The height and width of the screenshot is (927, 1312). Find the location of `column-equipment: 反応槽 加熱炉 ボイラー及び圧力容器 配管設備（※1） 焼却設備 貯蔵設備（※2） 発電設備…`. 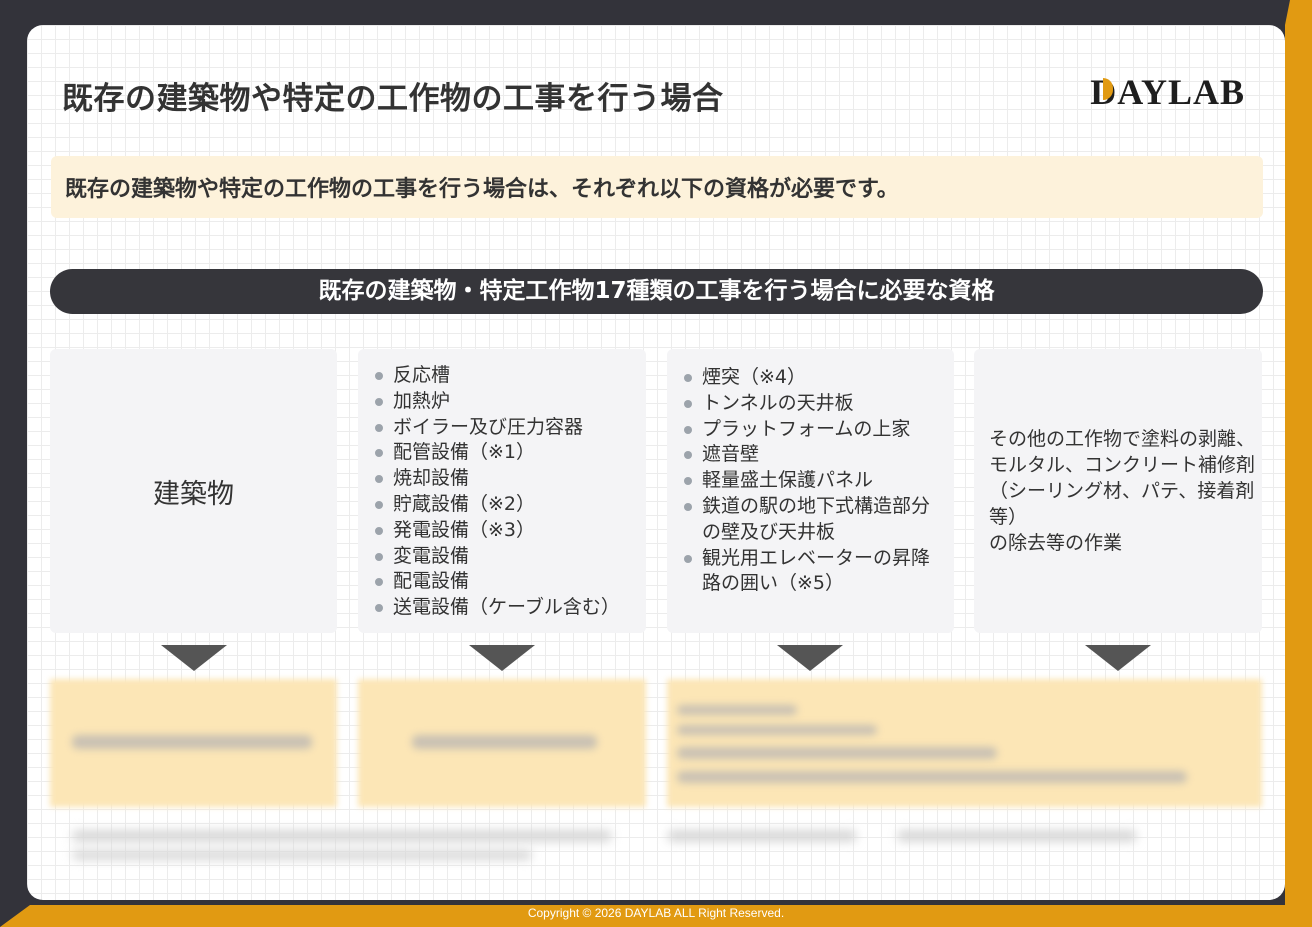

column-equipment: 反応槽 加熱炉 ボイラー及び圧力容器 配管設備（※1） 焼却設備 貯蔵設備（※2） 発電設備… is located at coordinates (502, 491).